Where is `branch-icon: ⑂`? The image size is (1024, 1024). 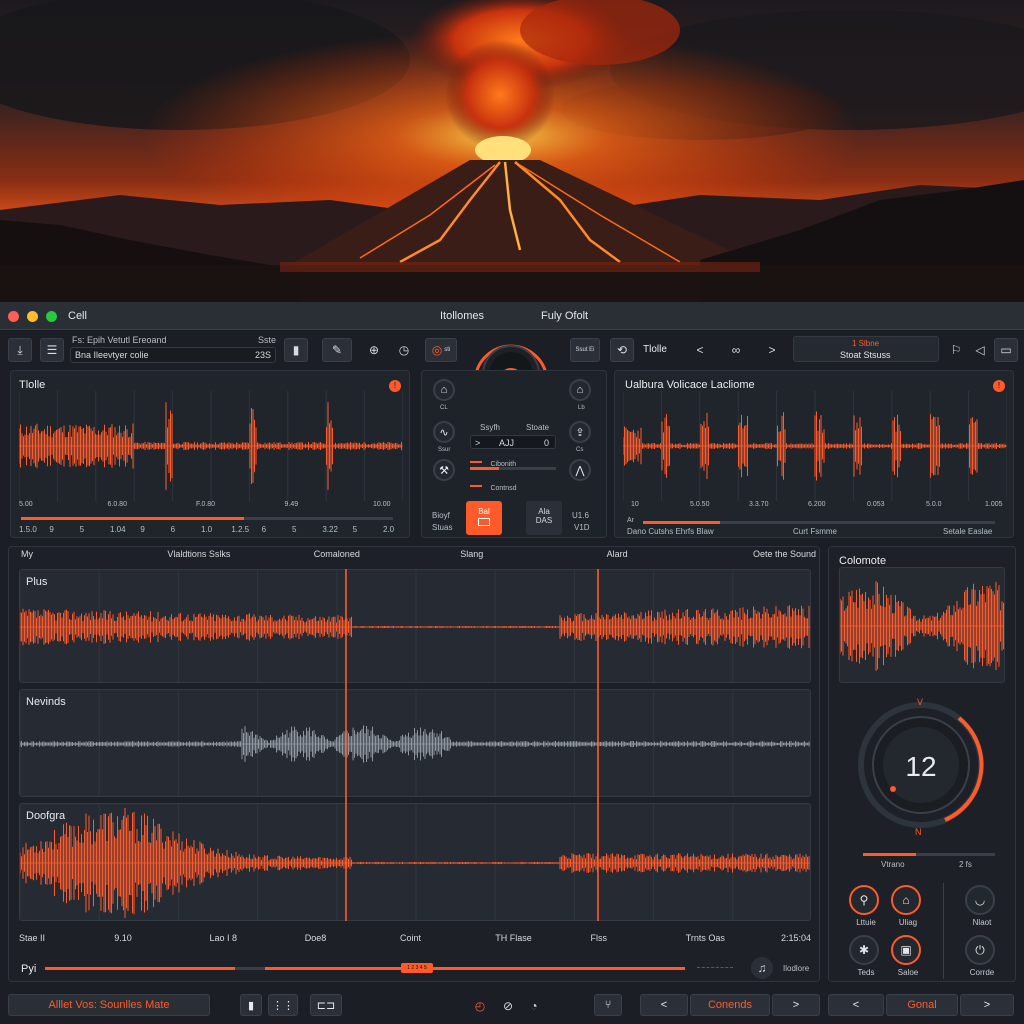
branch-icon: ⑂ is located at coordinates (608, 1005).